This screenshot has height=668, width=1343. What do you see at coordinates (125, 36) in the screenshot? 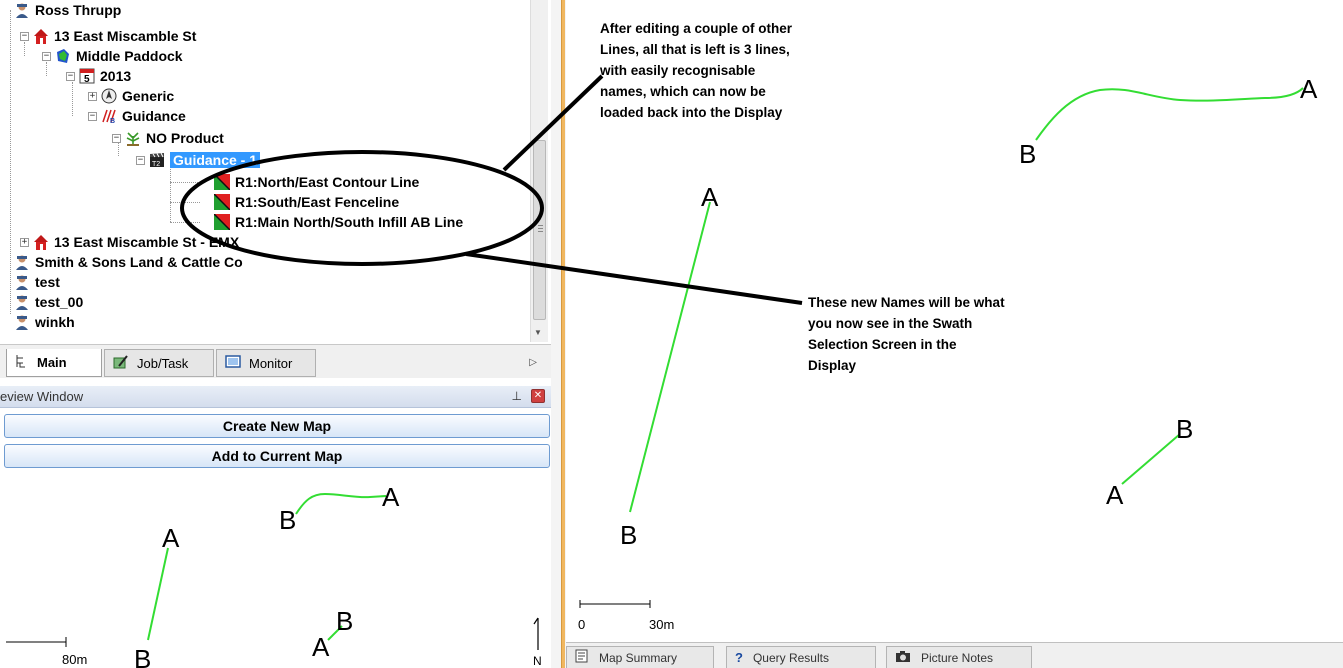
I see `tree-node-label: 13 East Miscamble St` at bounding box center [125, 36].